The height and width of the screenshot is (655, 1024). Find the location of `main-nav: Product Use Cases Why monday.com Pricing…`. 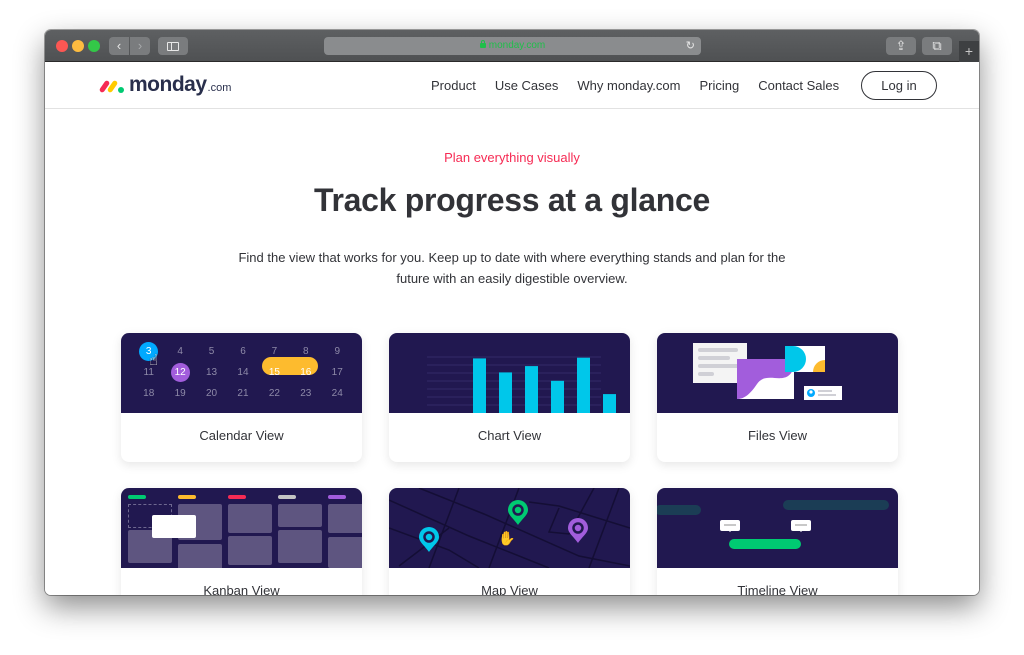

main-nav: Product Use Cases Why monday.com Pricing… is located at coordinates (644, 85).